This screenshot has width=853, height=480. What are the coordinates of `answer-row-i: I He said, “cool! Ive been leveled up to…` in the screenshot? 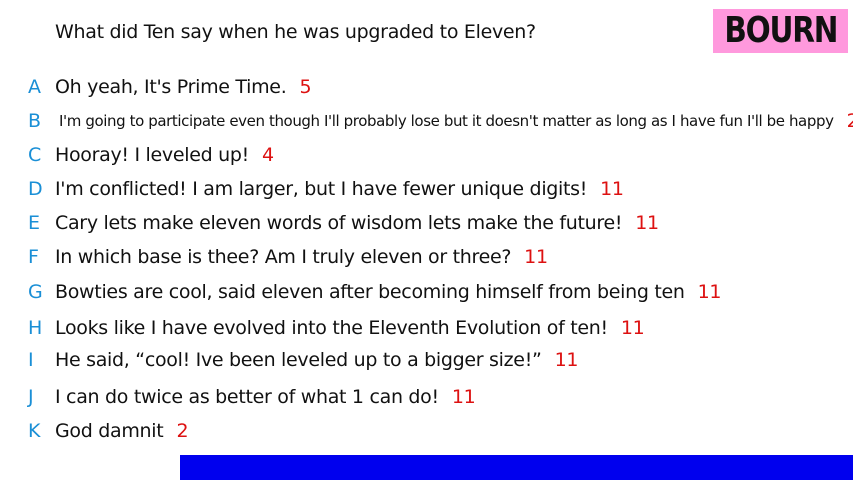 It's located at (426, 360).